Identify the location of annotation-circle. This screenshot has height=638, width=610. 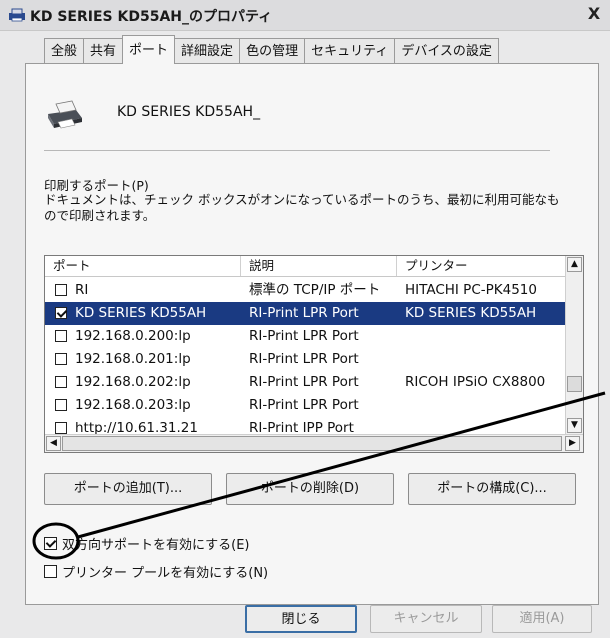
(56, 541).